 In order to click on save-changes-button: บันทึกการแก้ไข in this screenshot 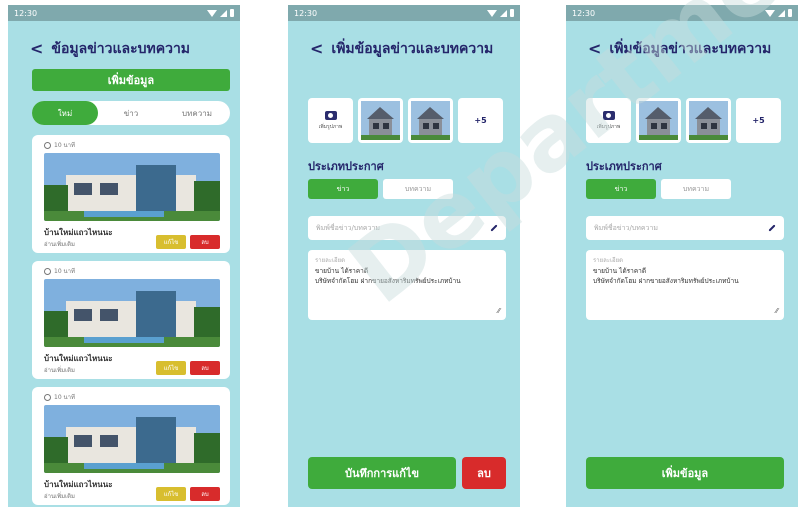, I will do `click(382, 473)`.